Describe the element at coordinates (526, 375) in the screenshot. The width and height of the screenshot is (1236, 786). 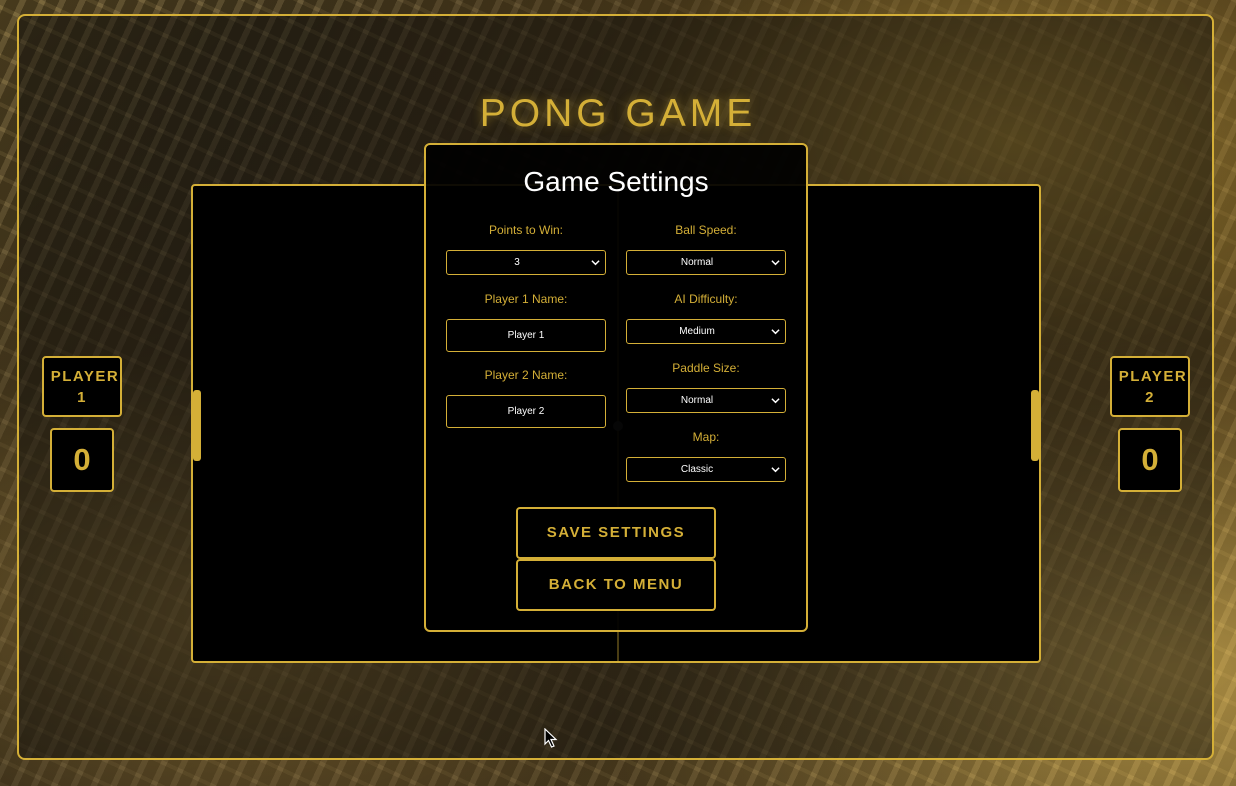
I see `player2-name-label: Player 2 Name:` at that location.